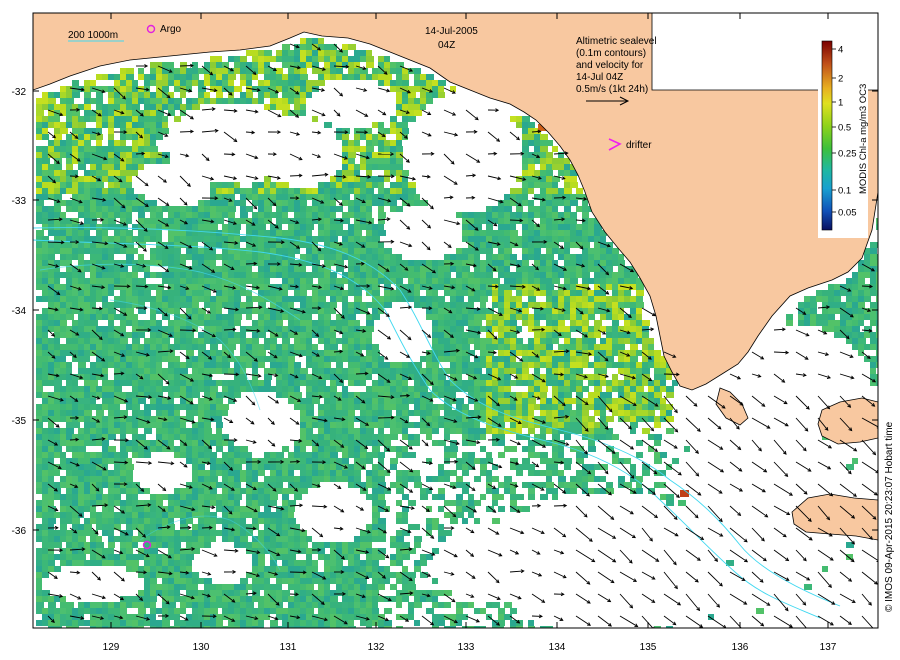 This screenshot has height=660, width=900. I want to click on colorbar-tick-label: 0.5, so click(844, 128).